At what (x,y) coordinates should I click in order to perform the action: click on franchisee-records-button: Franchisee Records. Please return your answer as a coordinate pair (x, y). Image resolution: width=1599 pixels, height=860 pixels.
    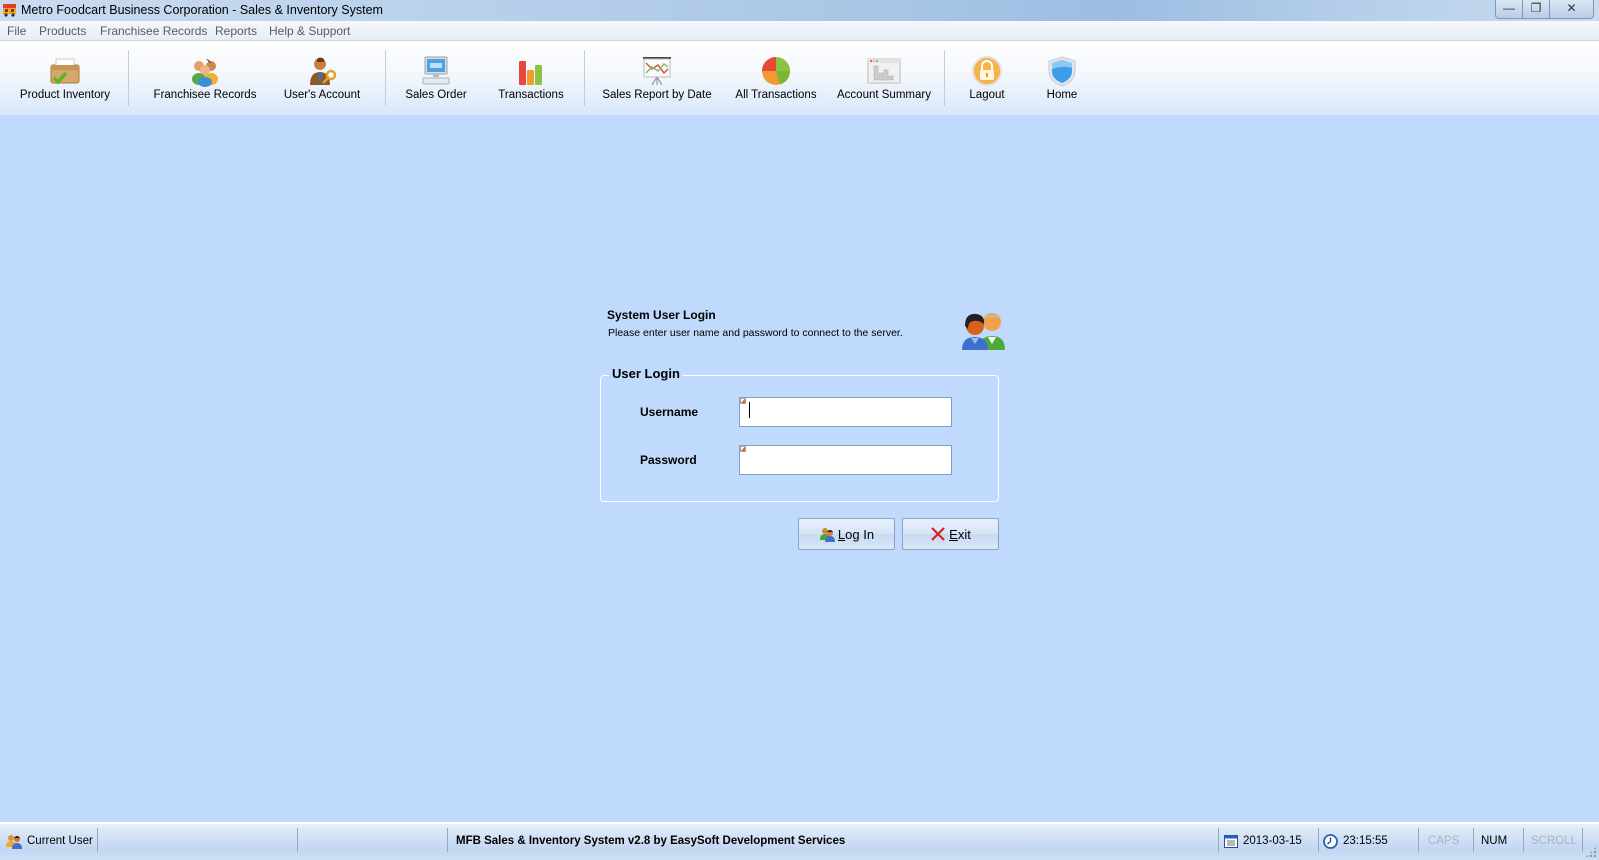
    Looking at the image, I should click on (205, 80).